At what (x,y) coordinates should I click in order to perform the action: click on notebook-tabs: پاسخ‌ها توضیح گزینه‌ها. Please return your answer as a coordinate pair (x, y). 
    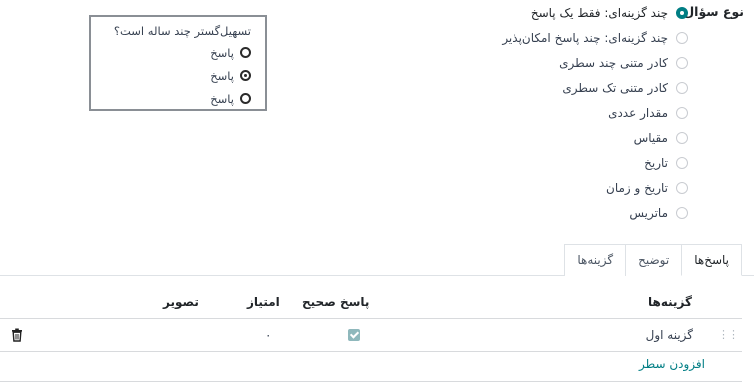
    Looking at the image, I should click on (653, 260).